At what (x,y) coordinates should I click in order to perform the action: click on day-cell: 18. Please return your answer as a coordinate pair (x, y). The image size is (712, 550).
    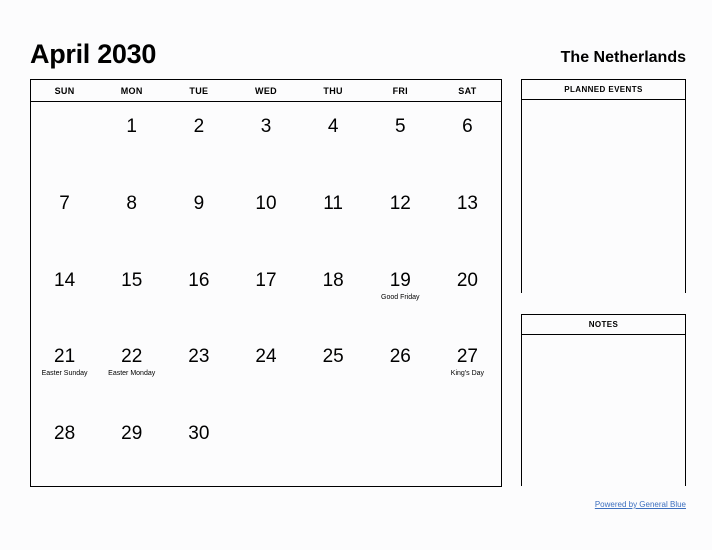
    Looking at the image, I should click on (333, 294).